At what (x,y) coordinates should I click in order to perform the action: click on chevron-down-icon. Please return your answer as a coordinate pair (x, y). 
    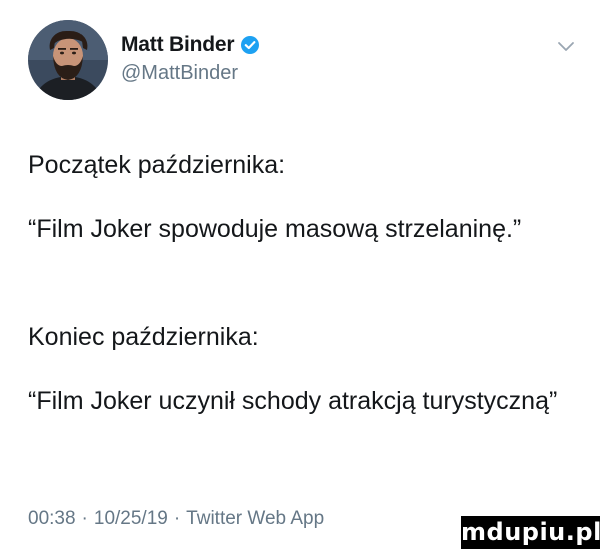
    Looking at the image, I should click on (566, 46).